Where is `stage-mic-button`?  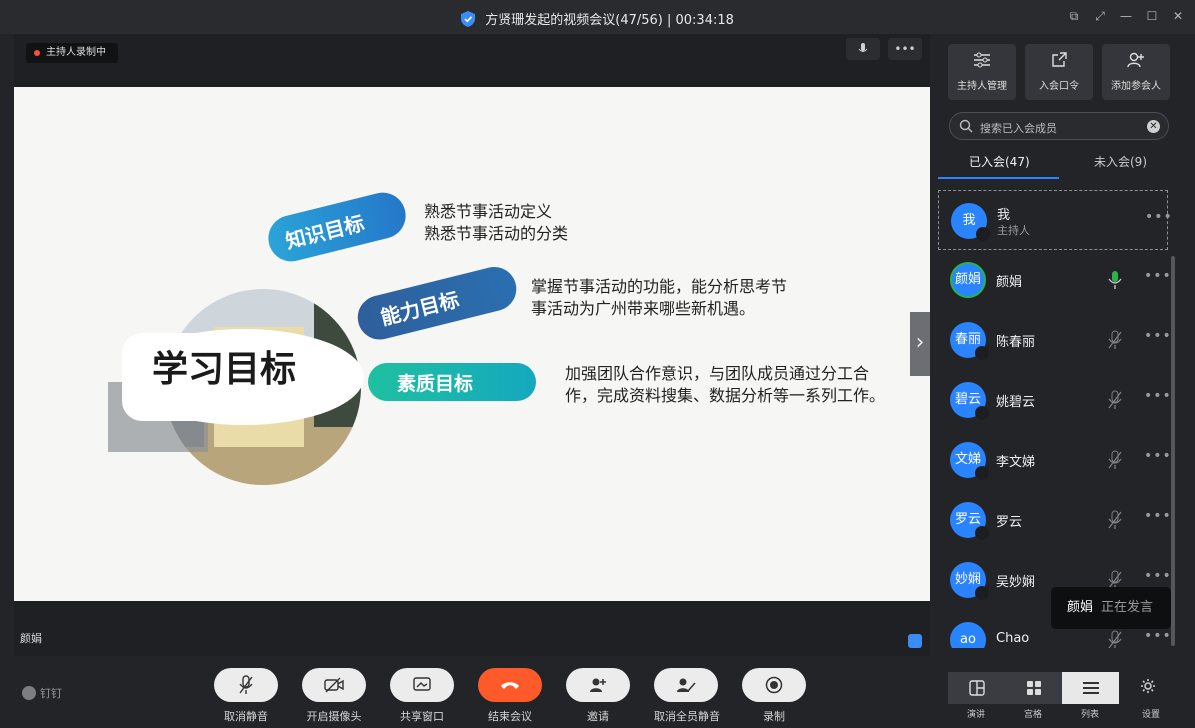
stage-mic-button is located at coordinates (863, 49).